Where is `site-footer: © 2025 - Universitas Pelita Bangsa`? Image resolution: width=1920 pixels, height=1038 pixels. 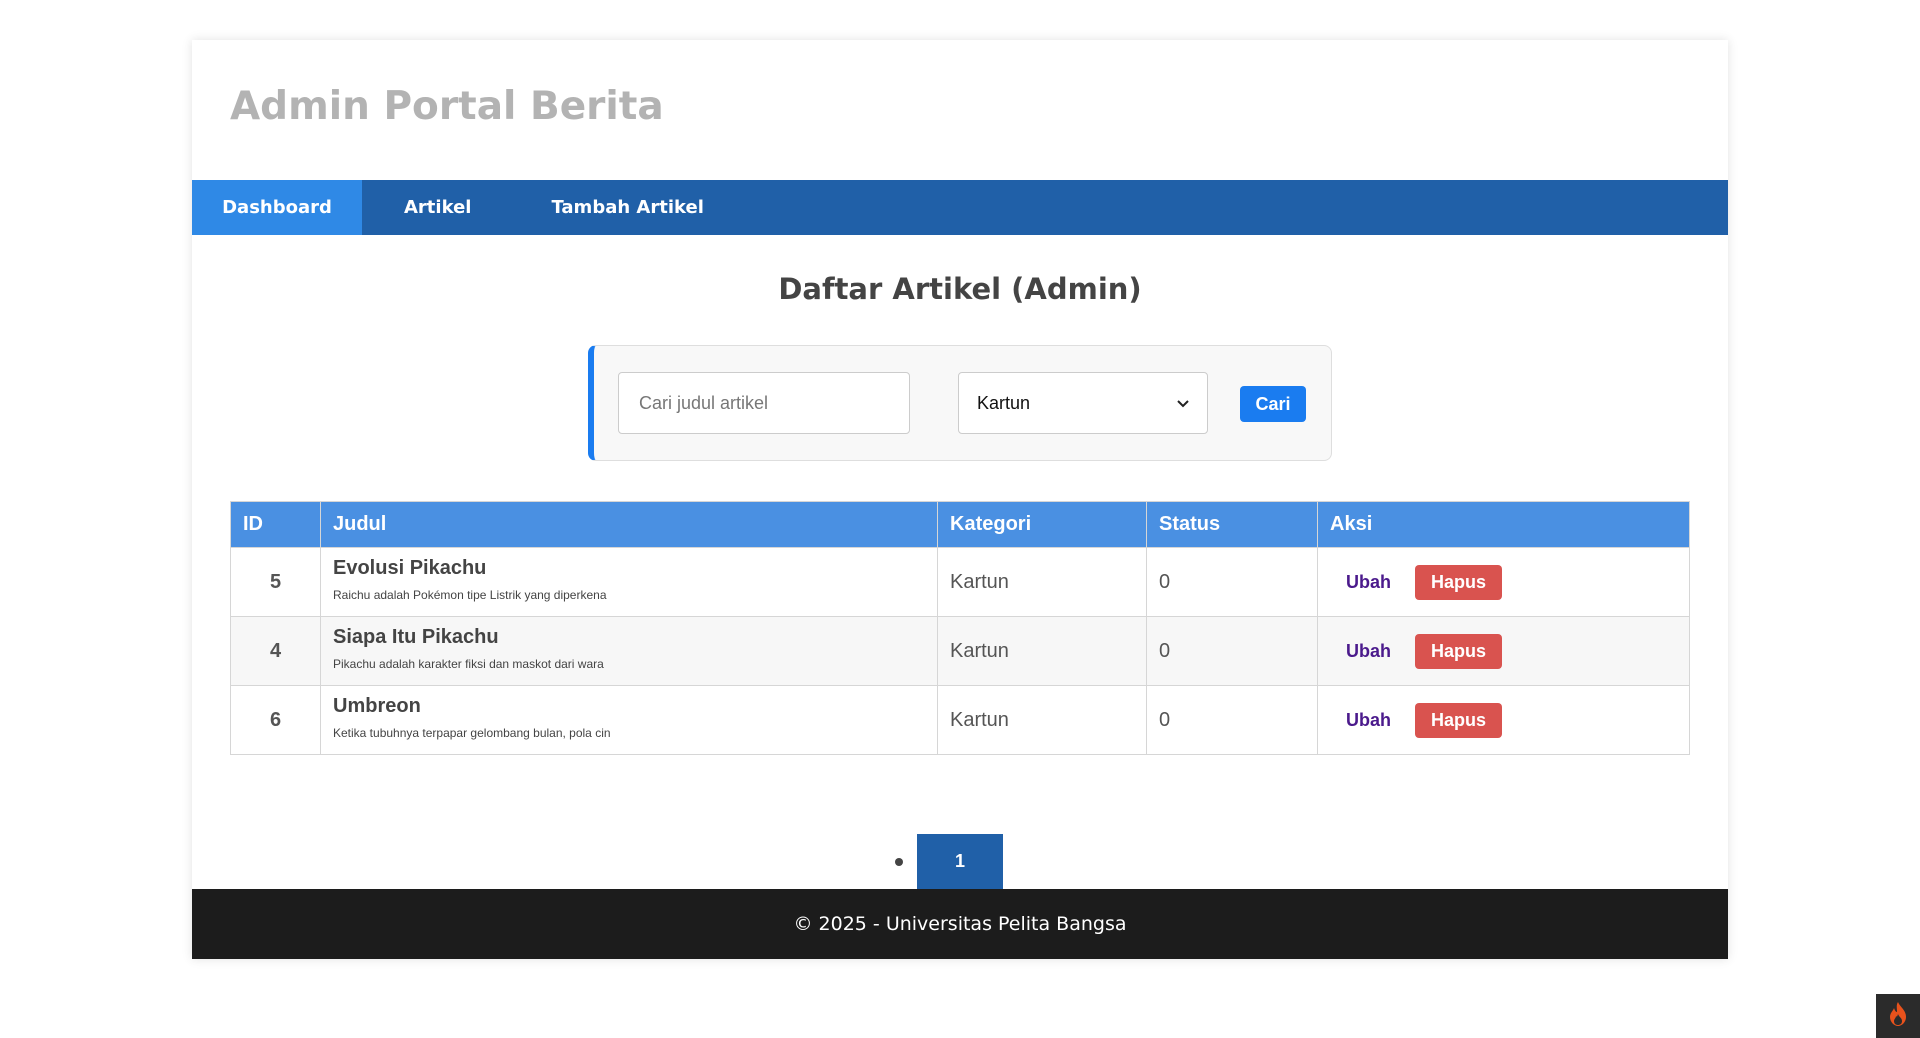 site-footer: © 2025 - Universitas Pelita Bangsa is located at coordinates (960, 924).